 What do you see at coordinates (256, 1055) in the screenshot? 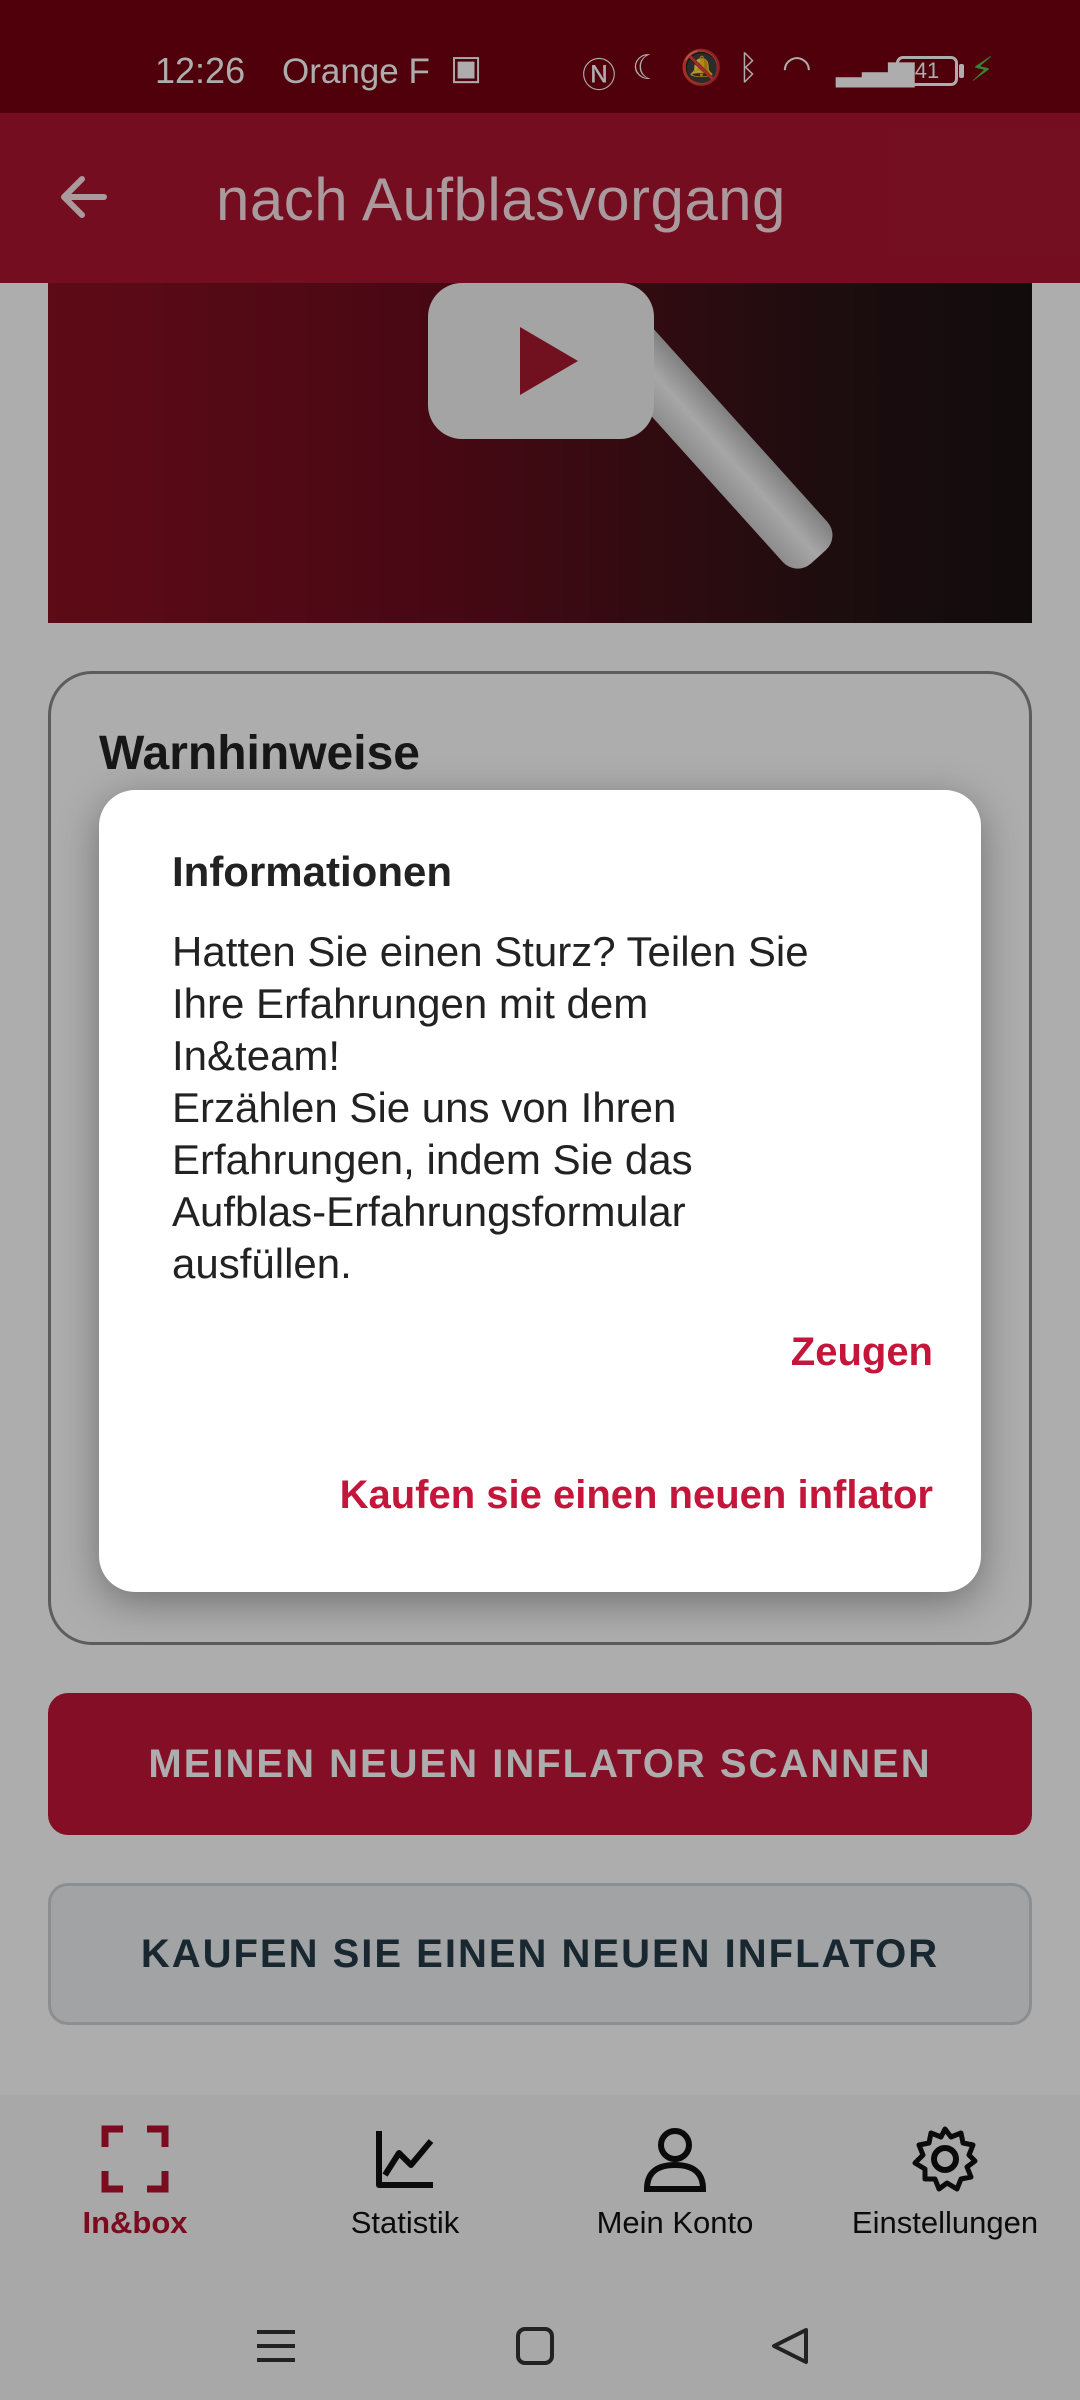
I see `dialog-body-line: In&team!` at bounding box center [256, 1055].